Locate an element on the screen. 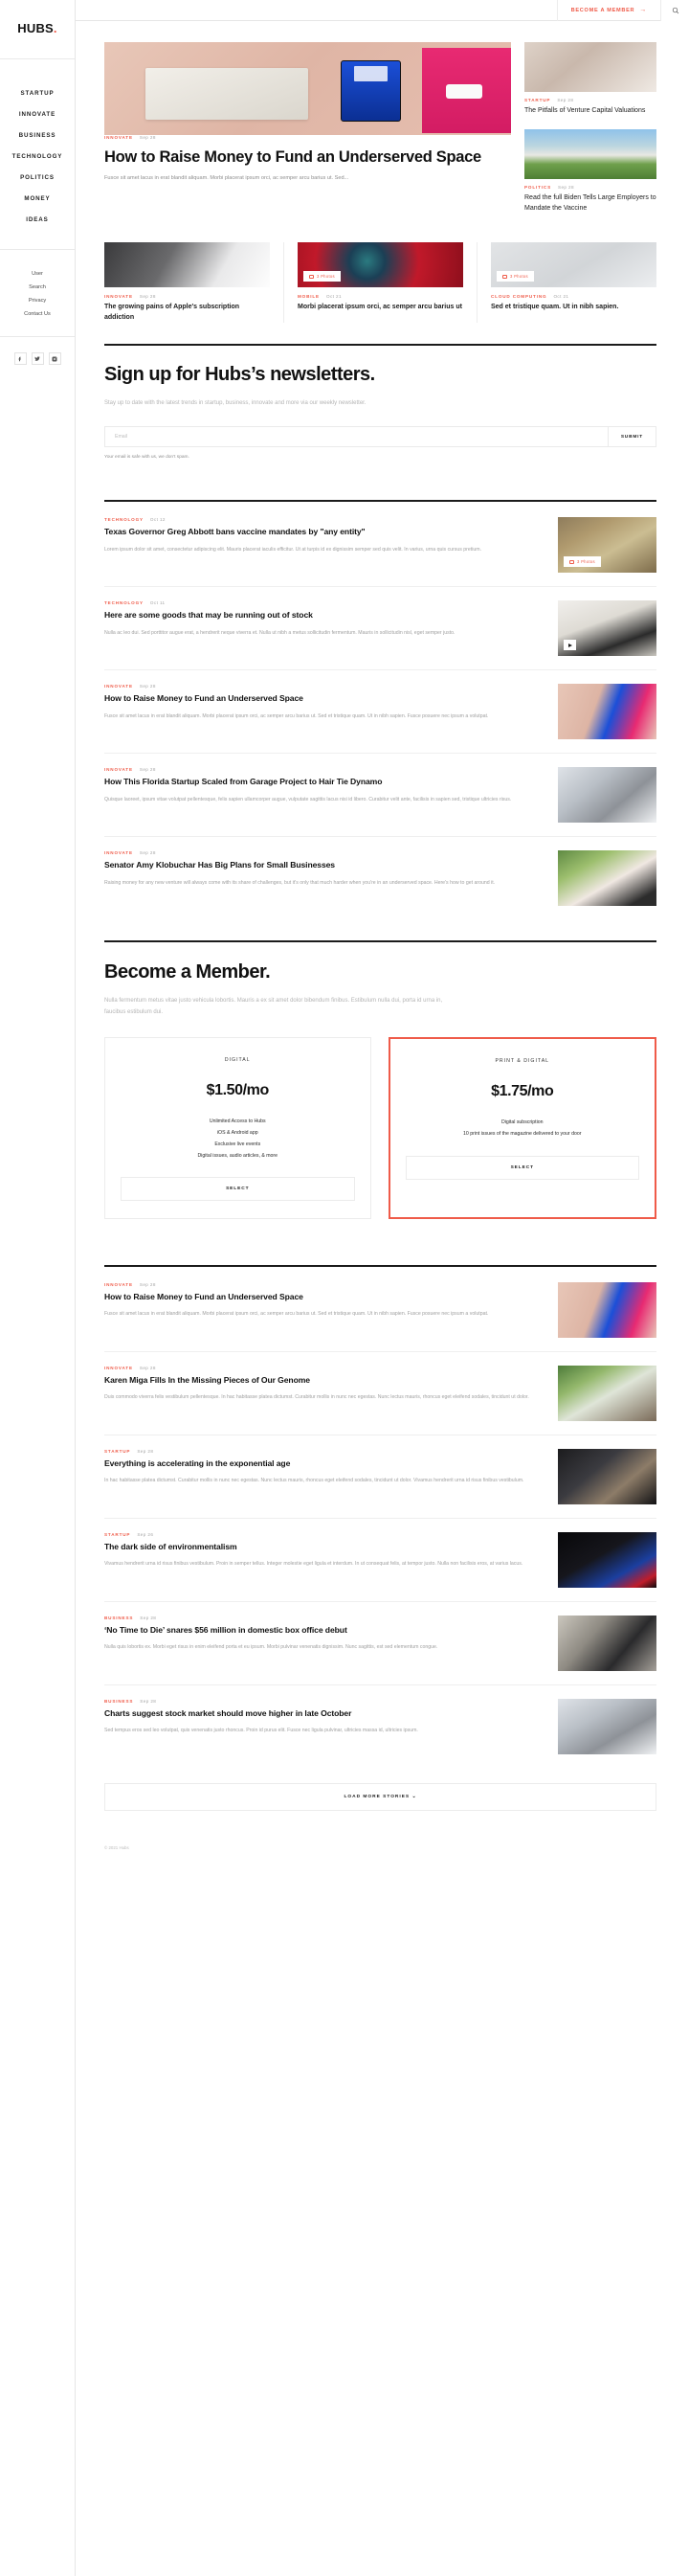 Image resolution: width=689 pixels, height=2576 pixels. sidebar-item-business: BUSINESS is located at coordinates (37, 135).